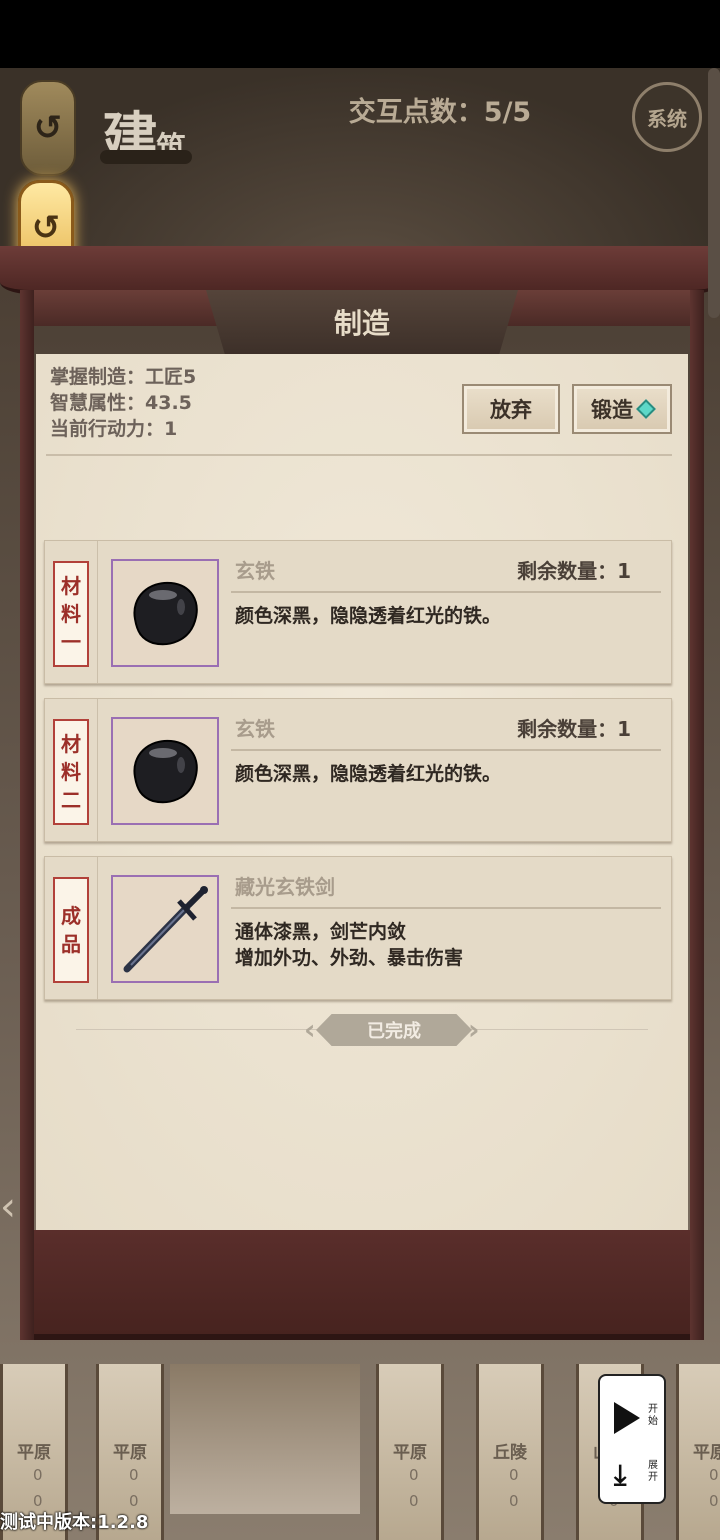 The width and height of the screenshot is (720, 1540). I want to click on material-slot-2: 材 料 二 玄铁 剩余数量：1 颜色深黑，隐隐透着红光的铁。, so click(358, 770).